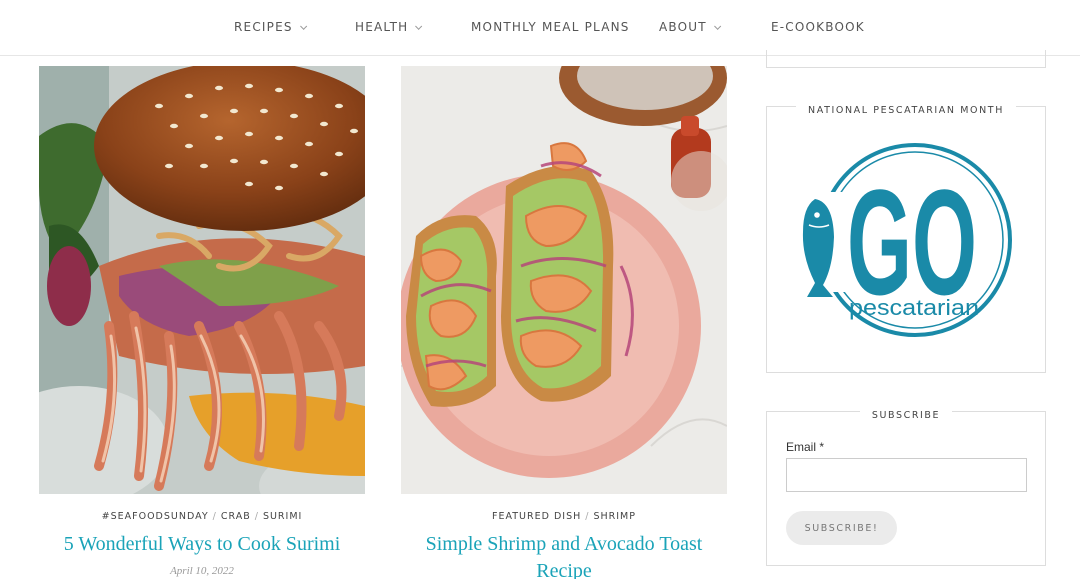 This screenshot has height=579, width=1080. I want to click on nav-item-e-cookbook: E-COOKBOOK, so click(818, 27).